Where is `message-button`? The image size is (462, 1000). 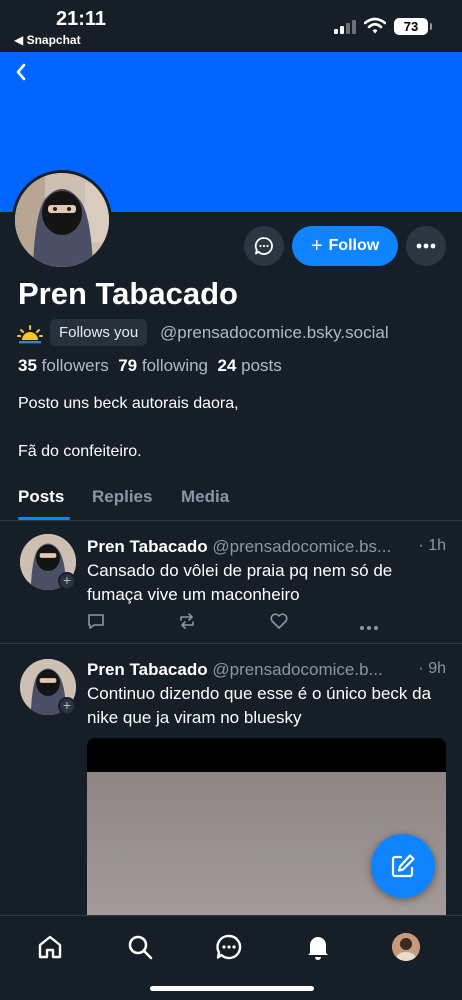 message-button is located at coordinates (264, 246).